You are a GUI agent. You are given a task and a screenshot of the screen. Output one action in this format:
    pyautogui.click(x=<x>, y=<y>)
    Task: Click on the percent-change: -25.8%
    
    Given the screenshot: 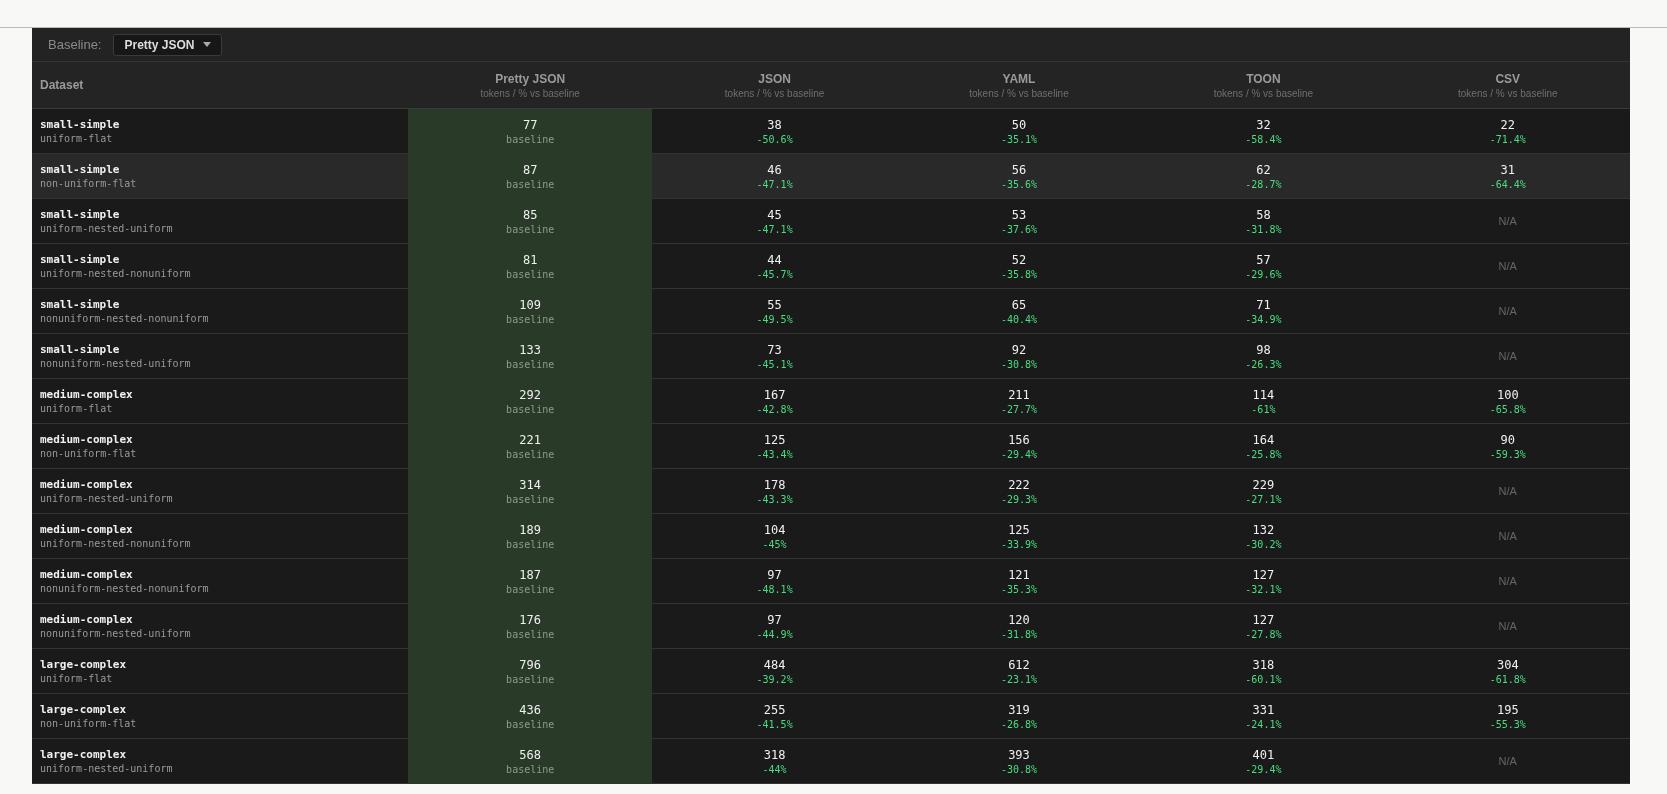 What is the action you would take?
    pyautogui.click(x=1263, y=454)
    